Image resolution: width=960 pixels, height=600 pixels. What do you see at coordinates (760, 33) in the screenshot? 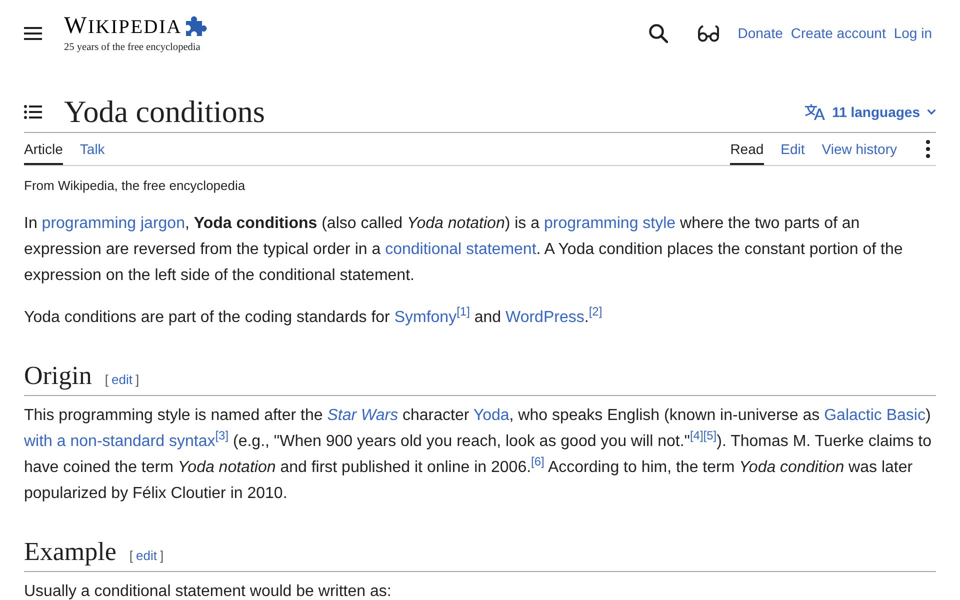
I see `header-link: Donate` at bounding box center [760, 33].